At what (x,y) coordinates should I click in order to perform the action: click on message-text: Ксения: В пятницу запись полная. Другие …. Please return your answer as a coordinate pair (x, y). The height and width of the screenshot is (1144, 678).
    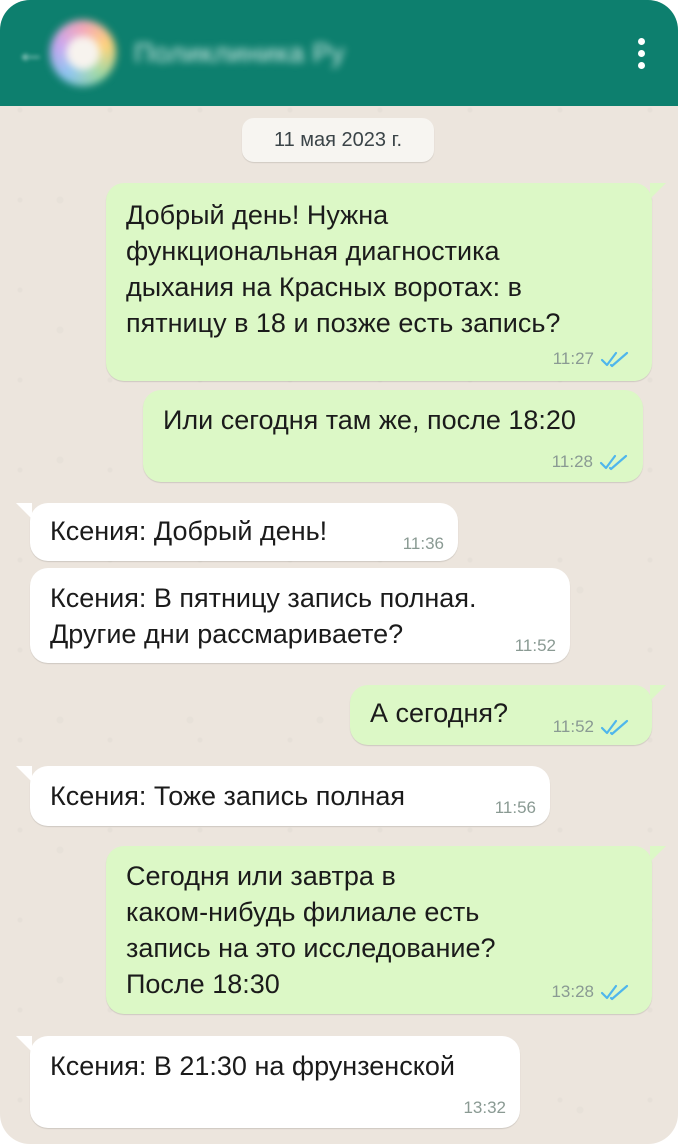
    Looking at the image, I should click on (263, 616).